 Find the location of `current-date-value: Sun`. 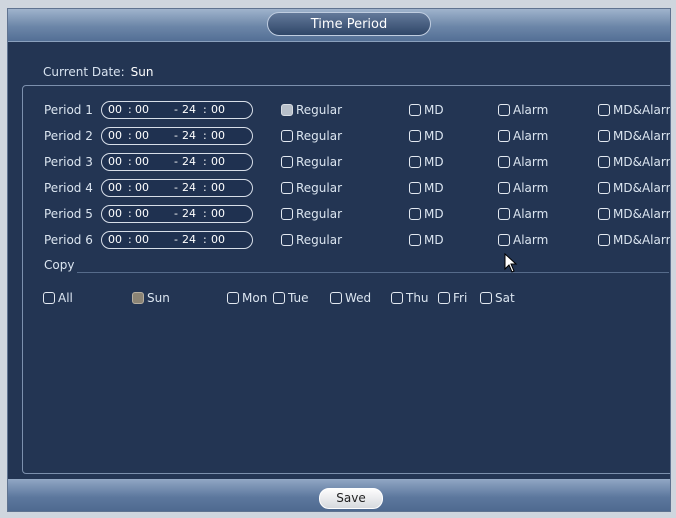

current-date-value: Sun is located at coordinates (142, 72).